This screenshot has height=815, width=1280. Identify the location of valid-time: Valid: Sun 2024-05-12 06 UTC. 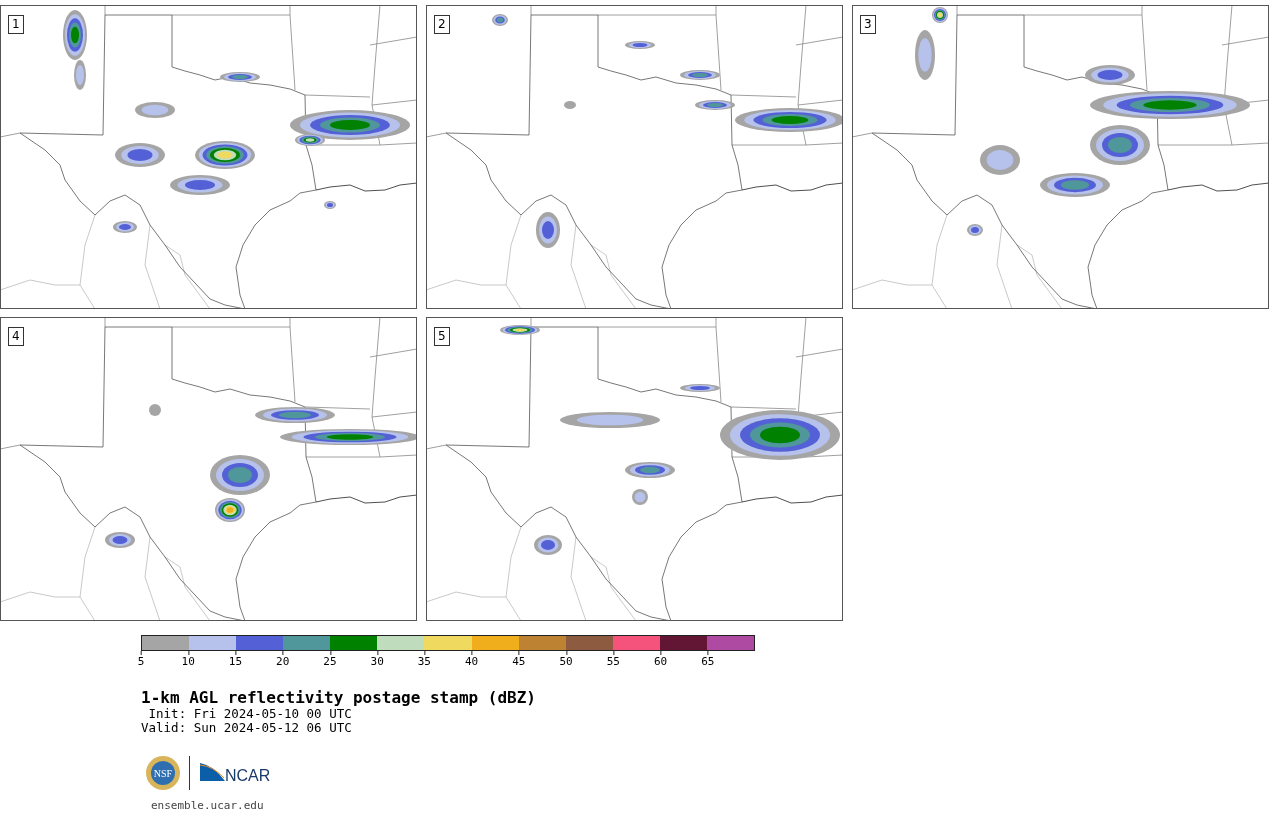
(247, 728).